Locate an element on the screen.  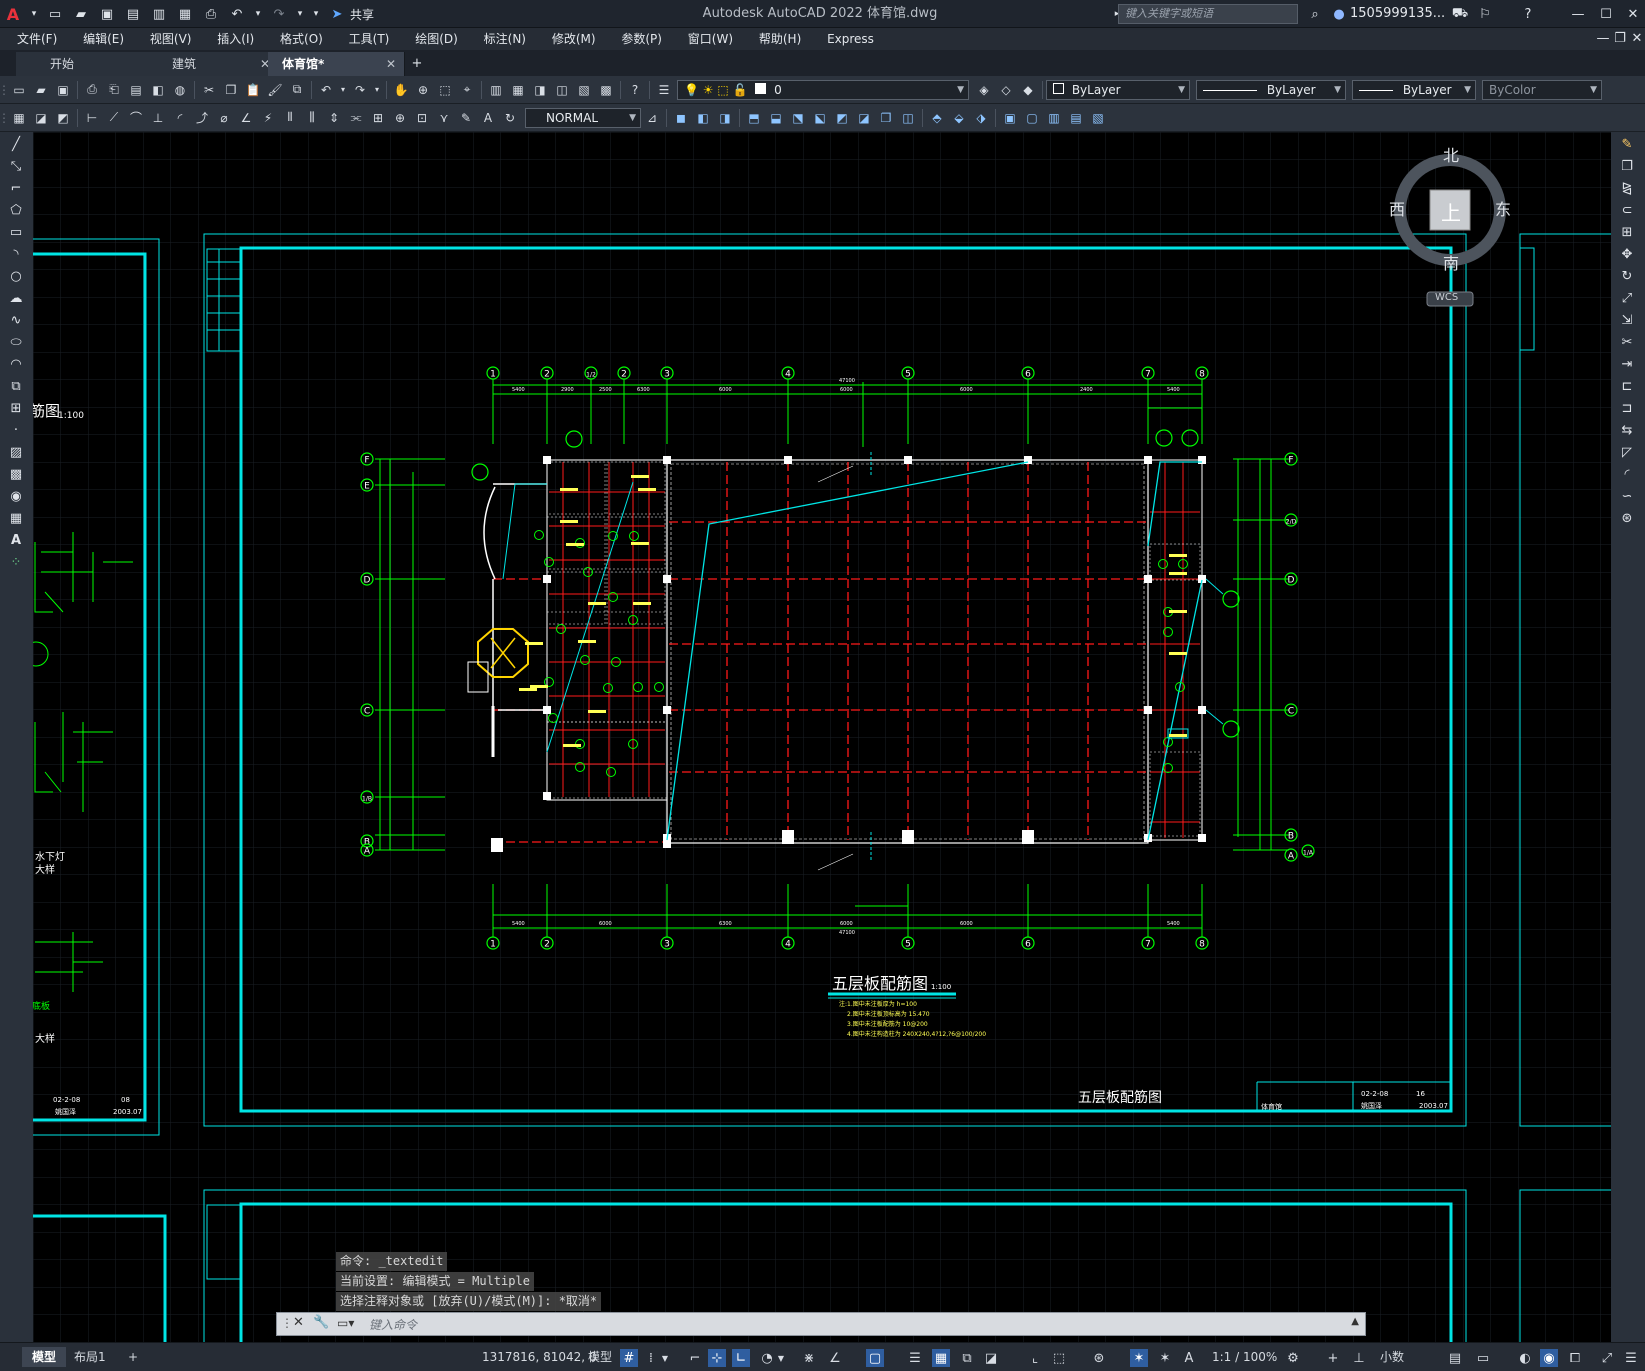
lock-ui-icon: ▭ is located at coordinates (1483, 1358).